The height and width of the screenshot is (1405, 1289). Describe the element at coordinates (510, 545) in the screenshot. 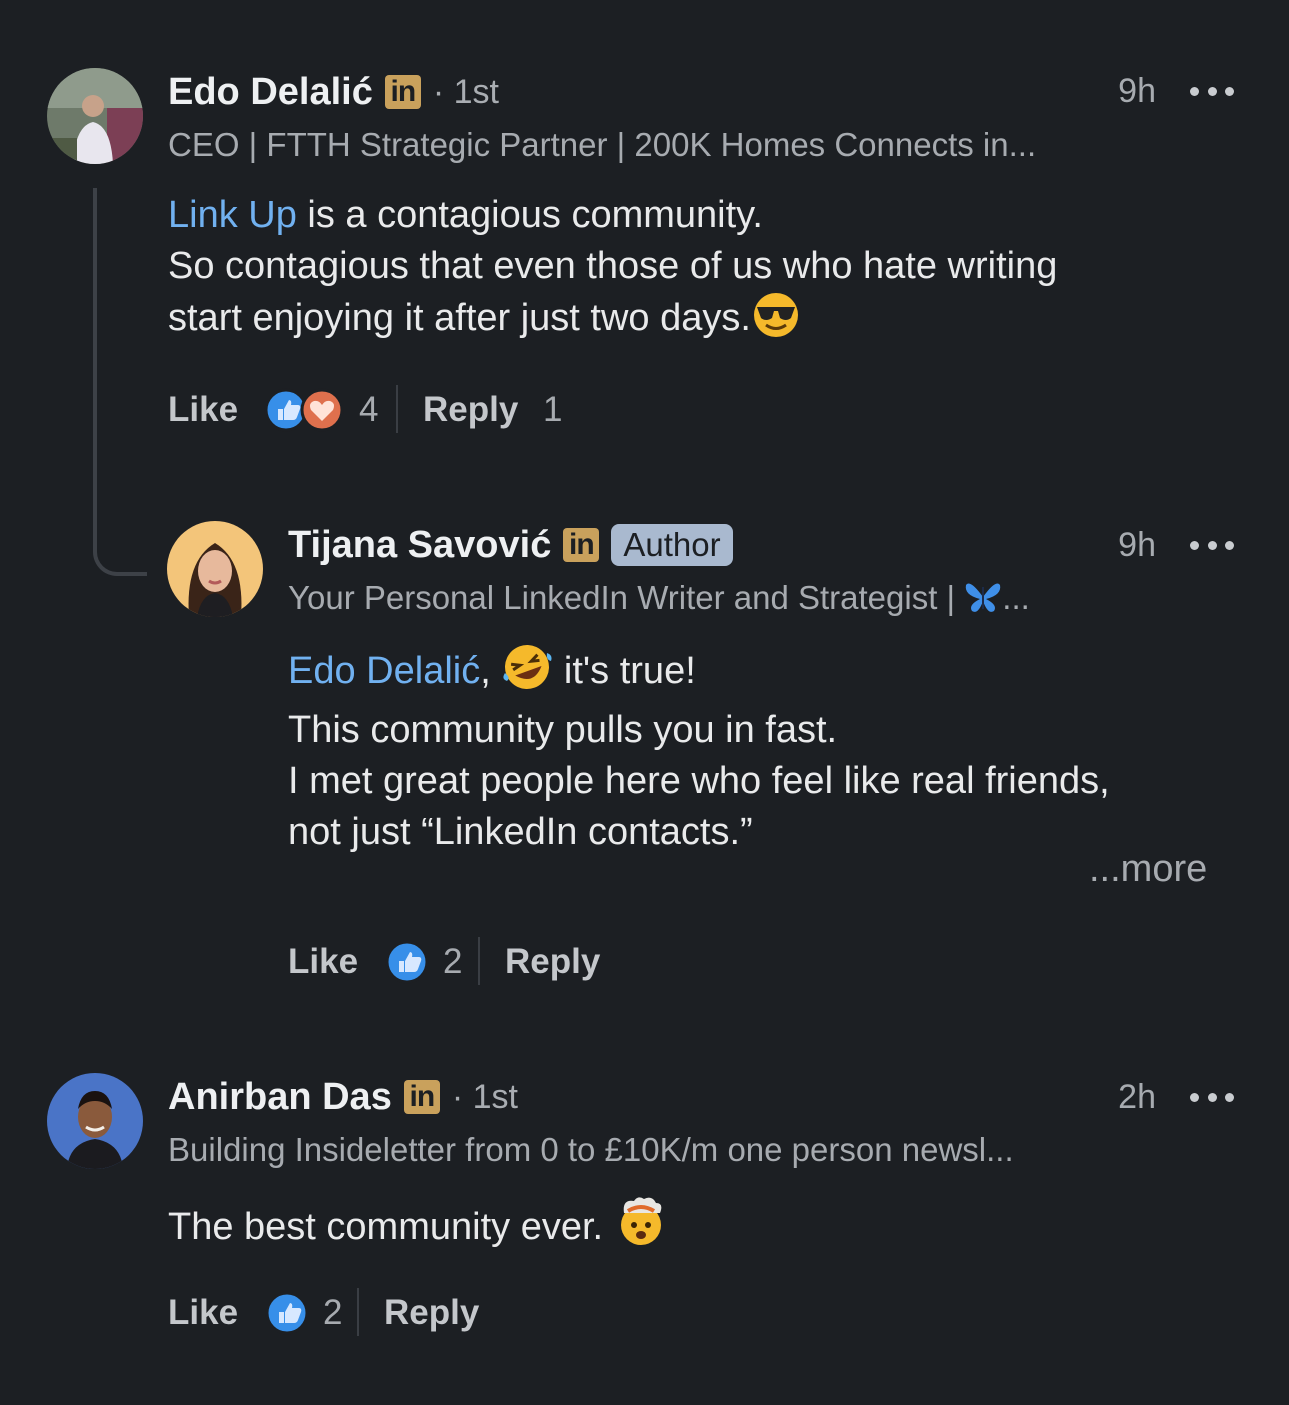

I see `reply-author-name: Tijana Savović in Author` at that location.